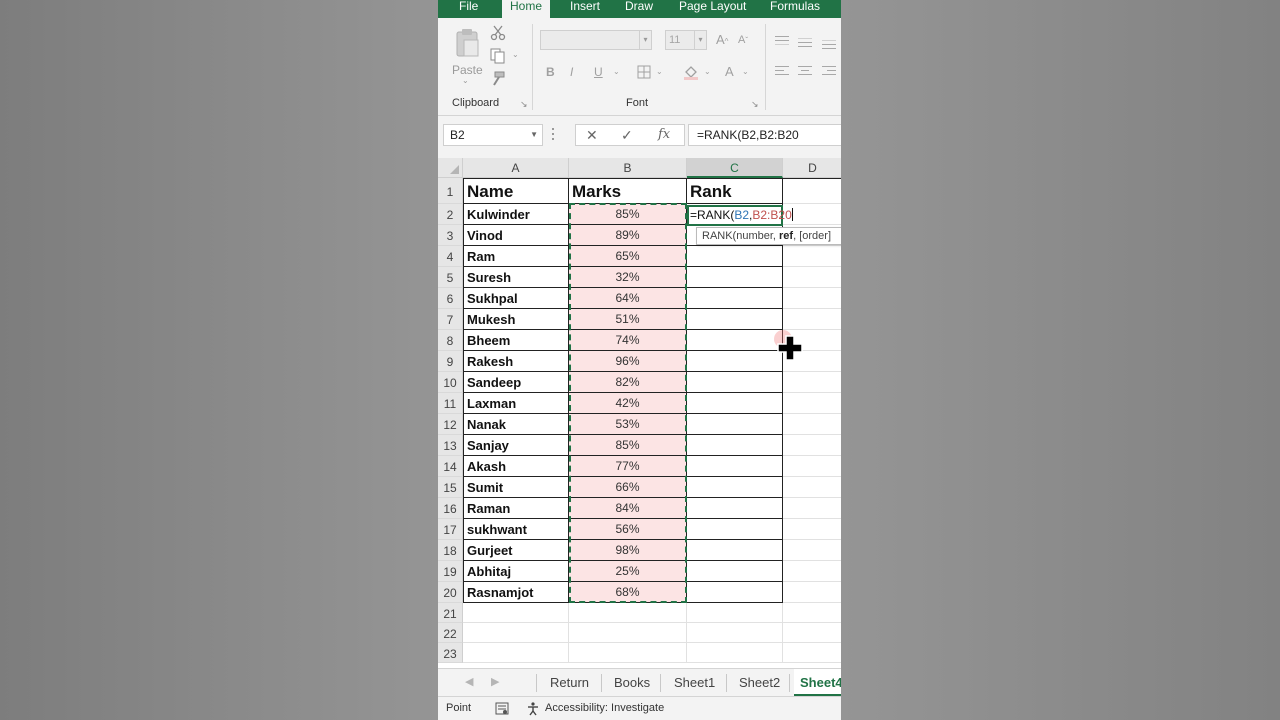 This screenshot has width=1280, height=720. I want to click on align-middle-icon, so click(805, 43).